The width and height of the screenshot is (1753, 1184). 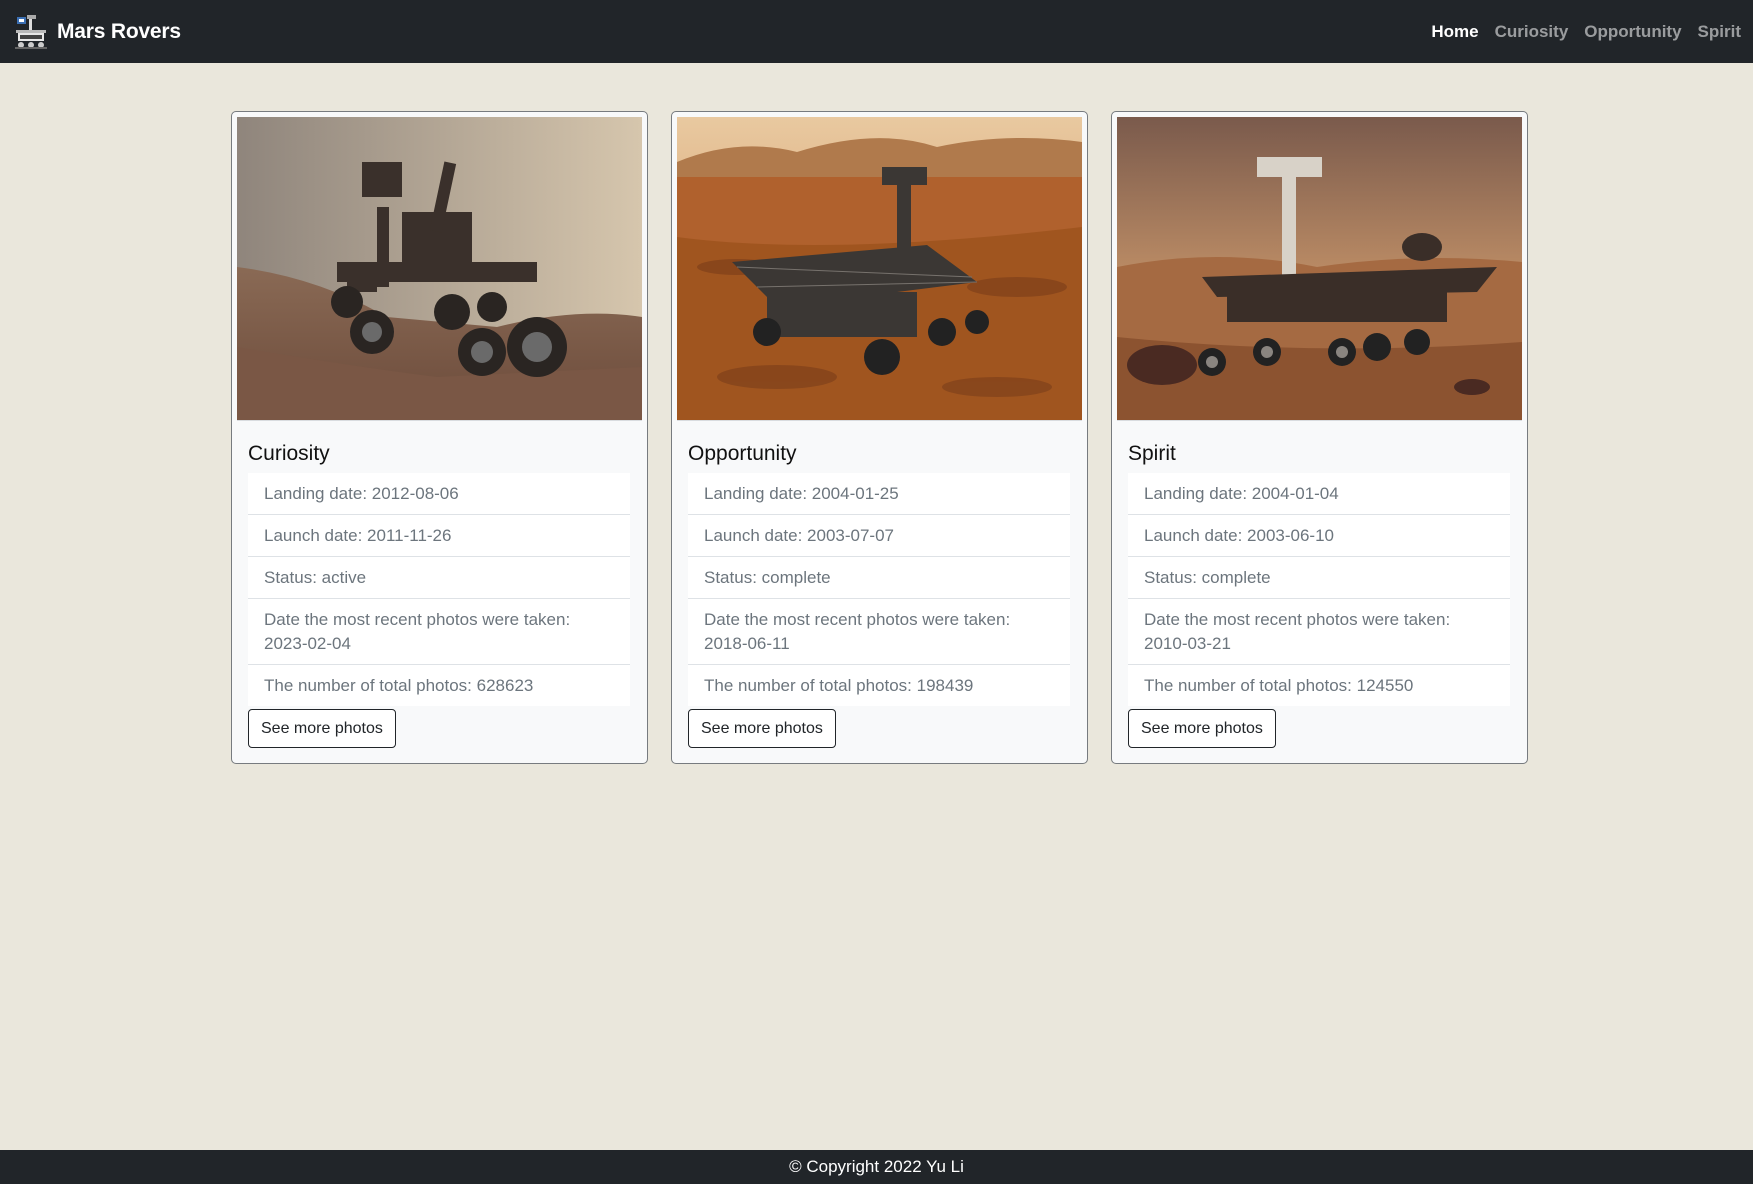 What do you see at coordinates (439, 269) in the screenshot?
I see `curiosity-rover-photo` at bounding box center [439, 269].